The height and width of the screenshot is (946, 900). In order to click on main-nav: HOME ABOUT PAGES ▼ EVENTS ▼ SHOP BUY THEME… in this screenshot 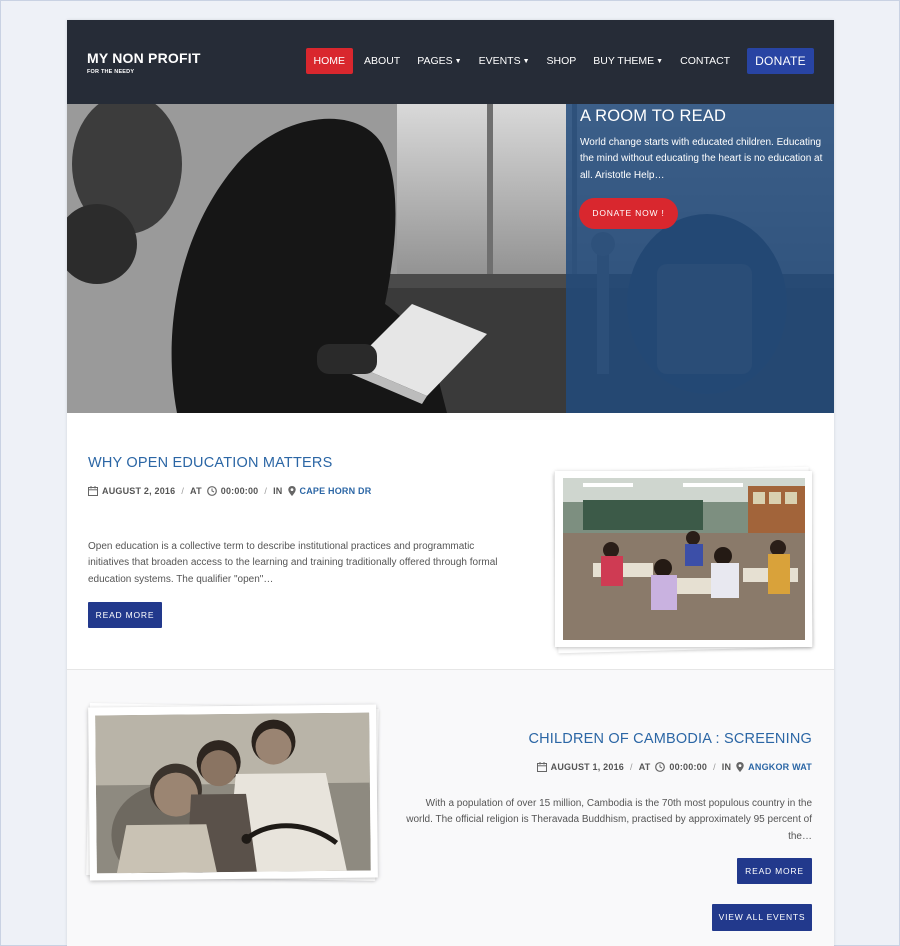, I will do `click(559, 61)`.